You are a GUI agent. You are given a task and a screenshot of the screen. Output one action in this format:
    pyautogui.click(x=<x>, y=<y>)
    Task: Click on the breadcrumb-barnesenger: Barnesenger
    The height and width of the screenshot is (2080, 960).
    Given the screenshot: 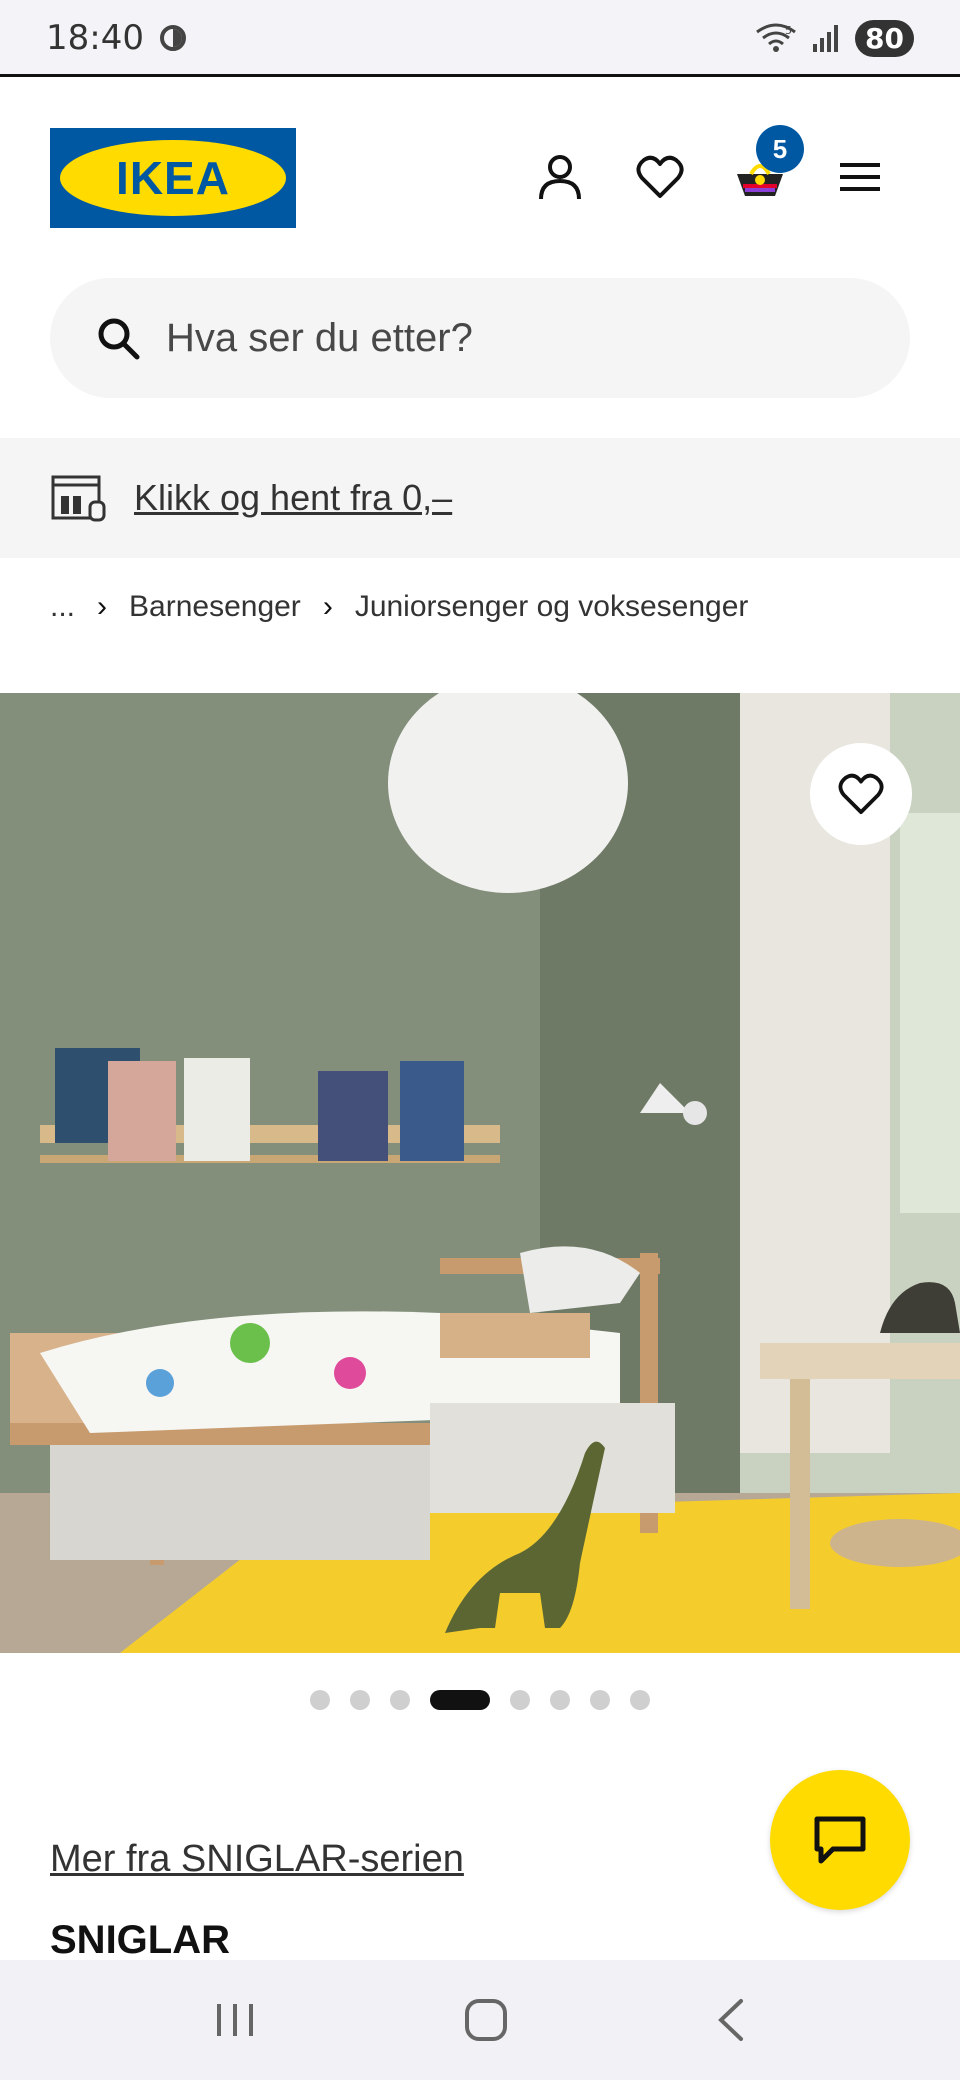 What is the action you would take?
    pyautogui.click(x=215, y=607)
    